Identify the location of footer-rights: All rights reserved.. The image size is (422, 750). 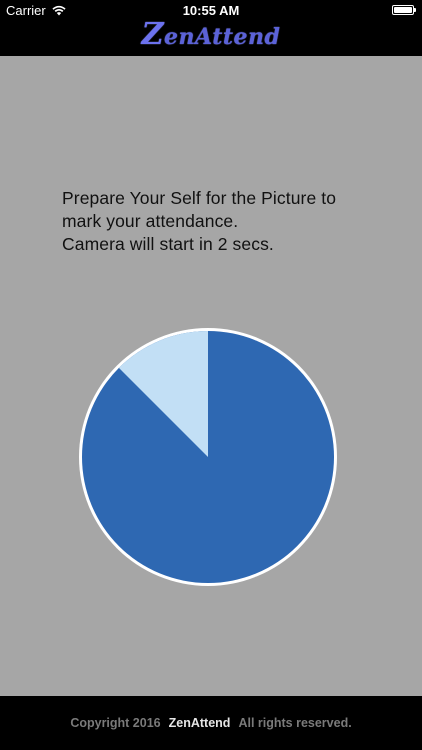
(295, 723).